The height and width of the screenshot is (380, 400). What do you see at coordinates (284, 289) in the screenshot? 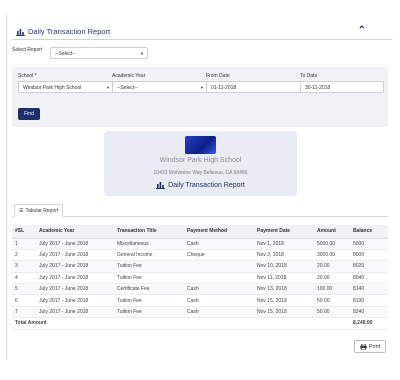
I see `cell-payment-date: Nov 13, 2018` at bounding box center [284, 289].